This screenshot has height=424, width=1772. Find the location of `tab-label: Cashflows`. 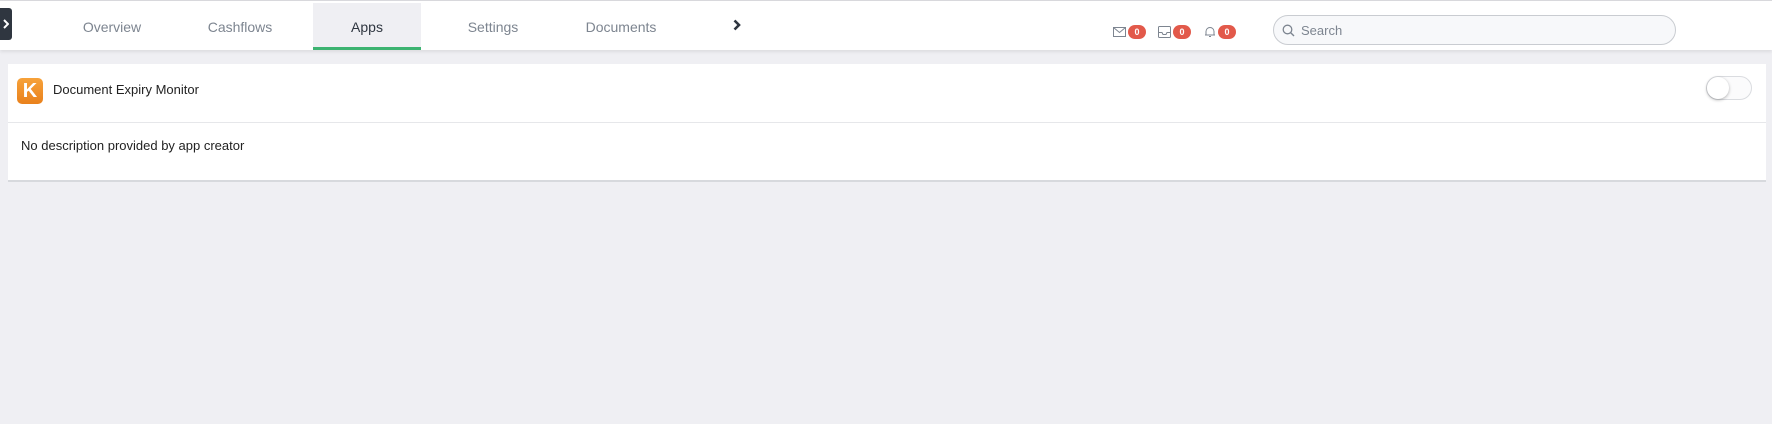

tab-label: Cashflows is located at coordinates (240, 26).